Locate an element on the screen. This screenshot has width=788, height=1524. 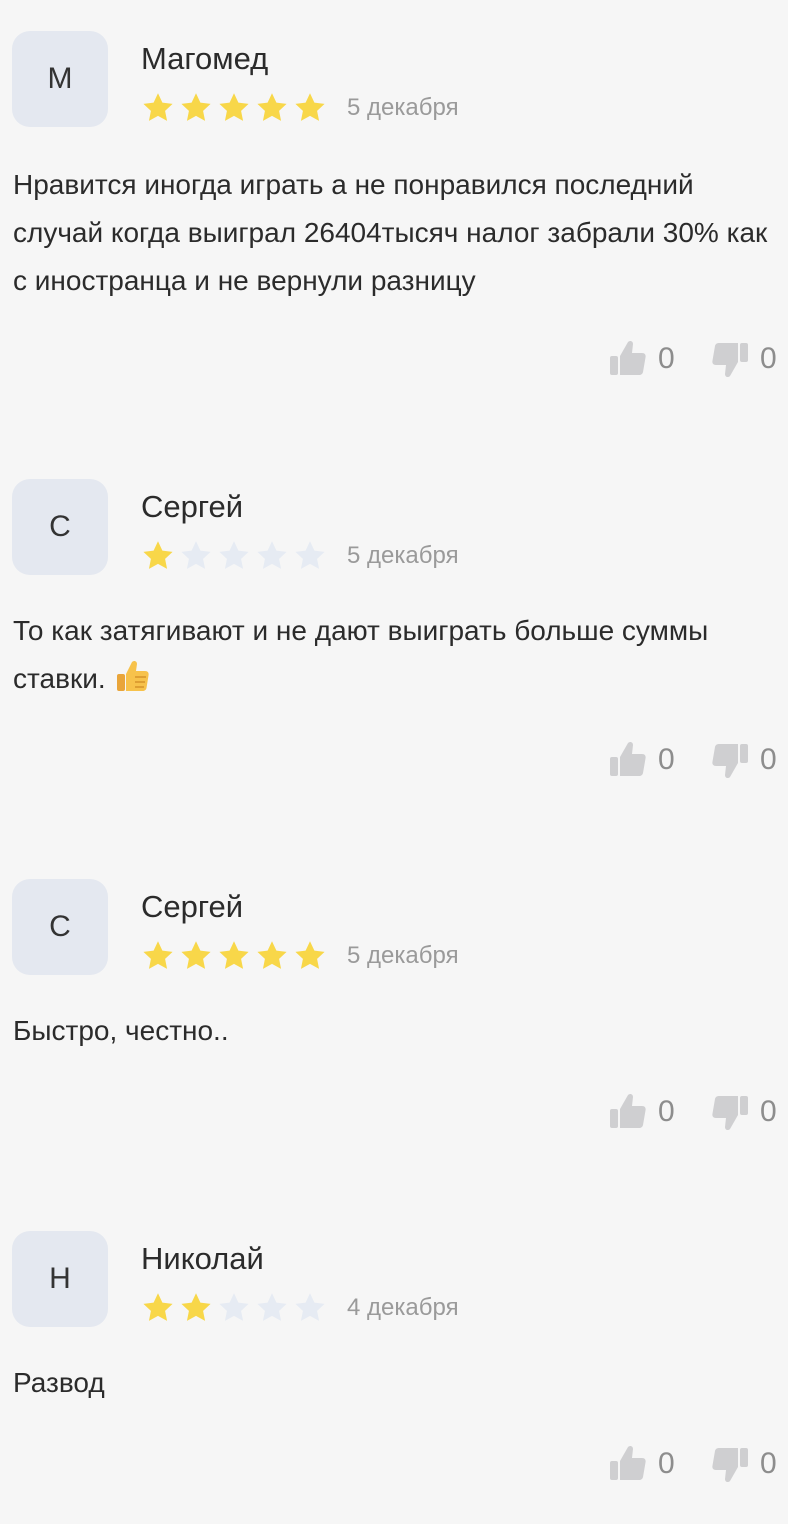
thumbs-up-emoji-icon is located at coordinates (132, 676).